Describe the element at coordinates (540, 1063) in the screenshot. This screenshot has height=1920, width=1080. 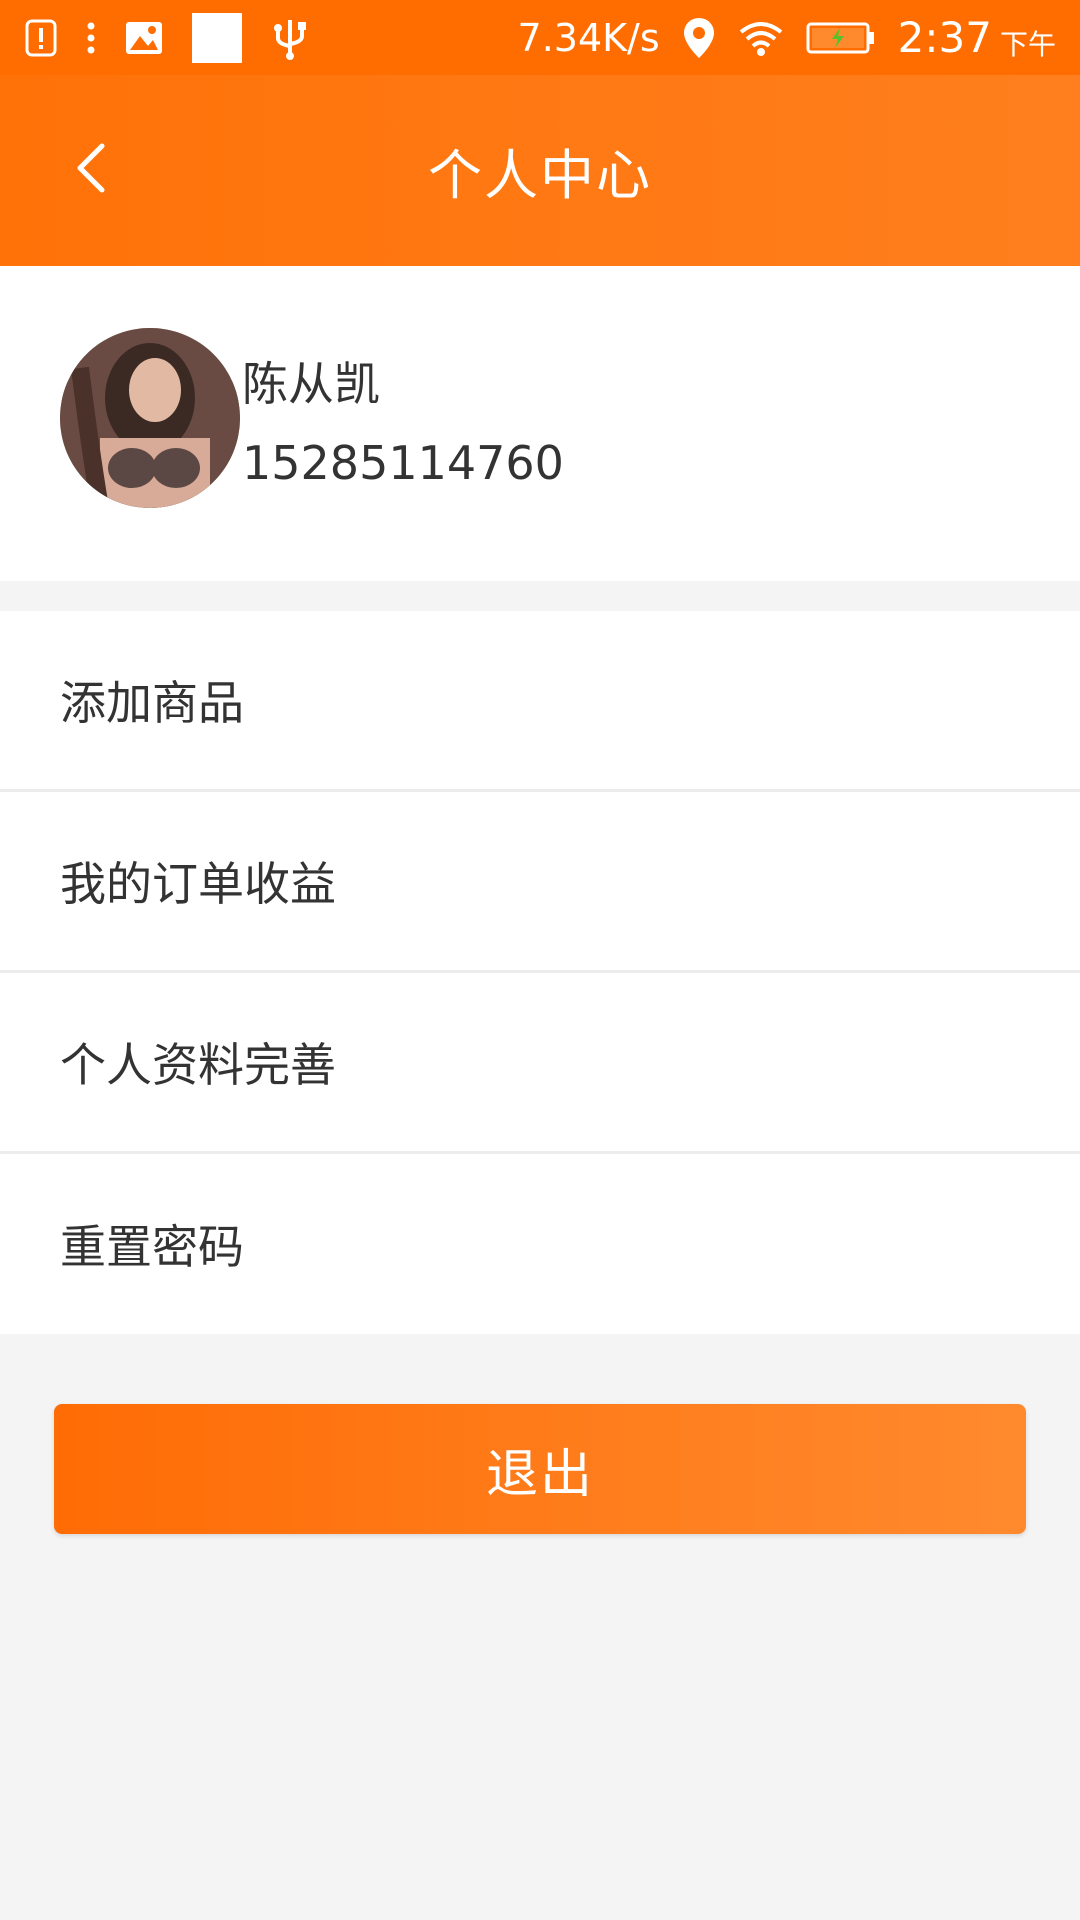
I see `menu-item-complete-profile: 个人资料完善` at that location.